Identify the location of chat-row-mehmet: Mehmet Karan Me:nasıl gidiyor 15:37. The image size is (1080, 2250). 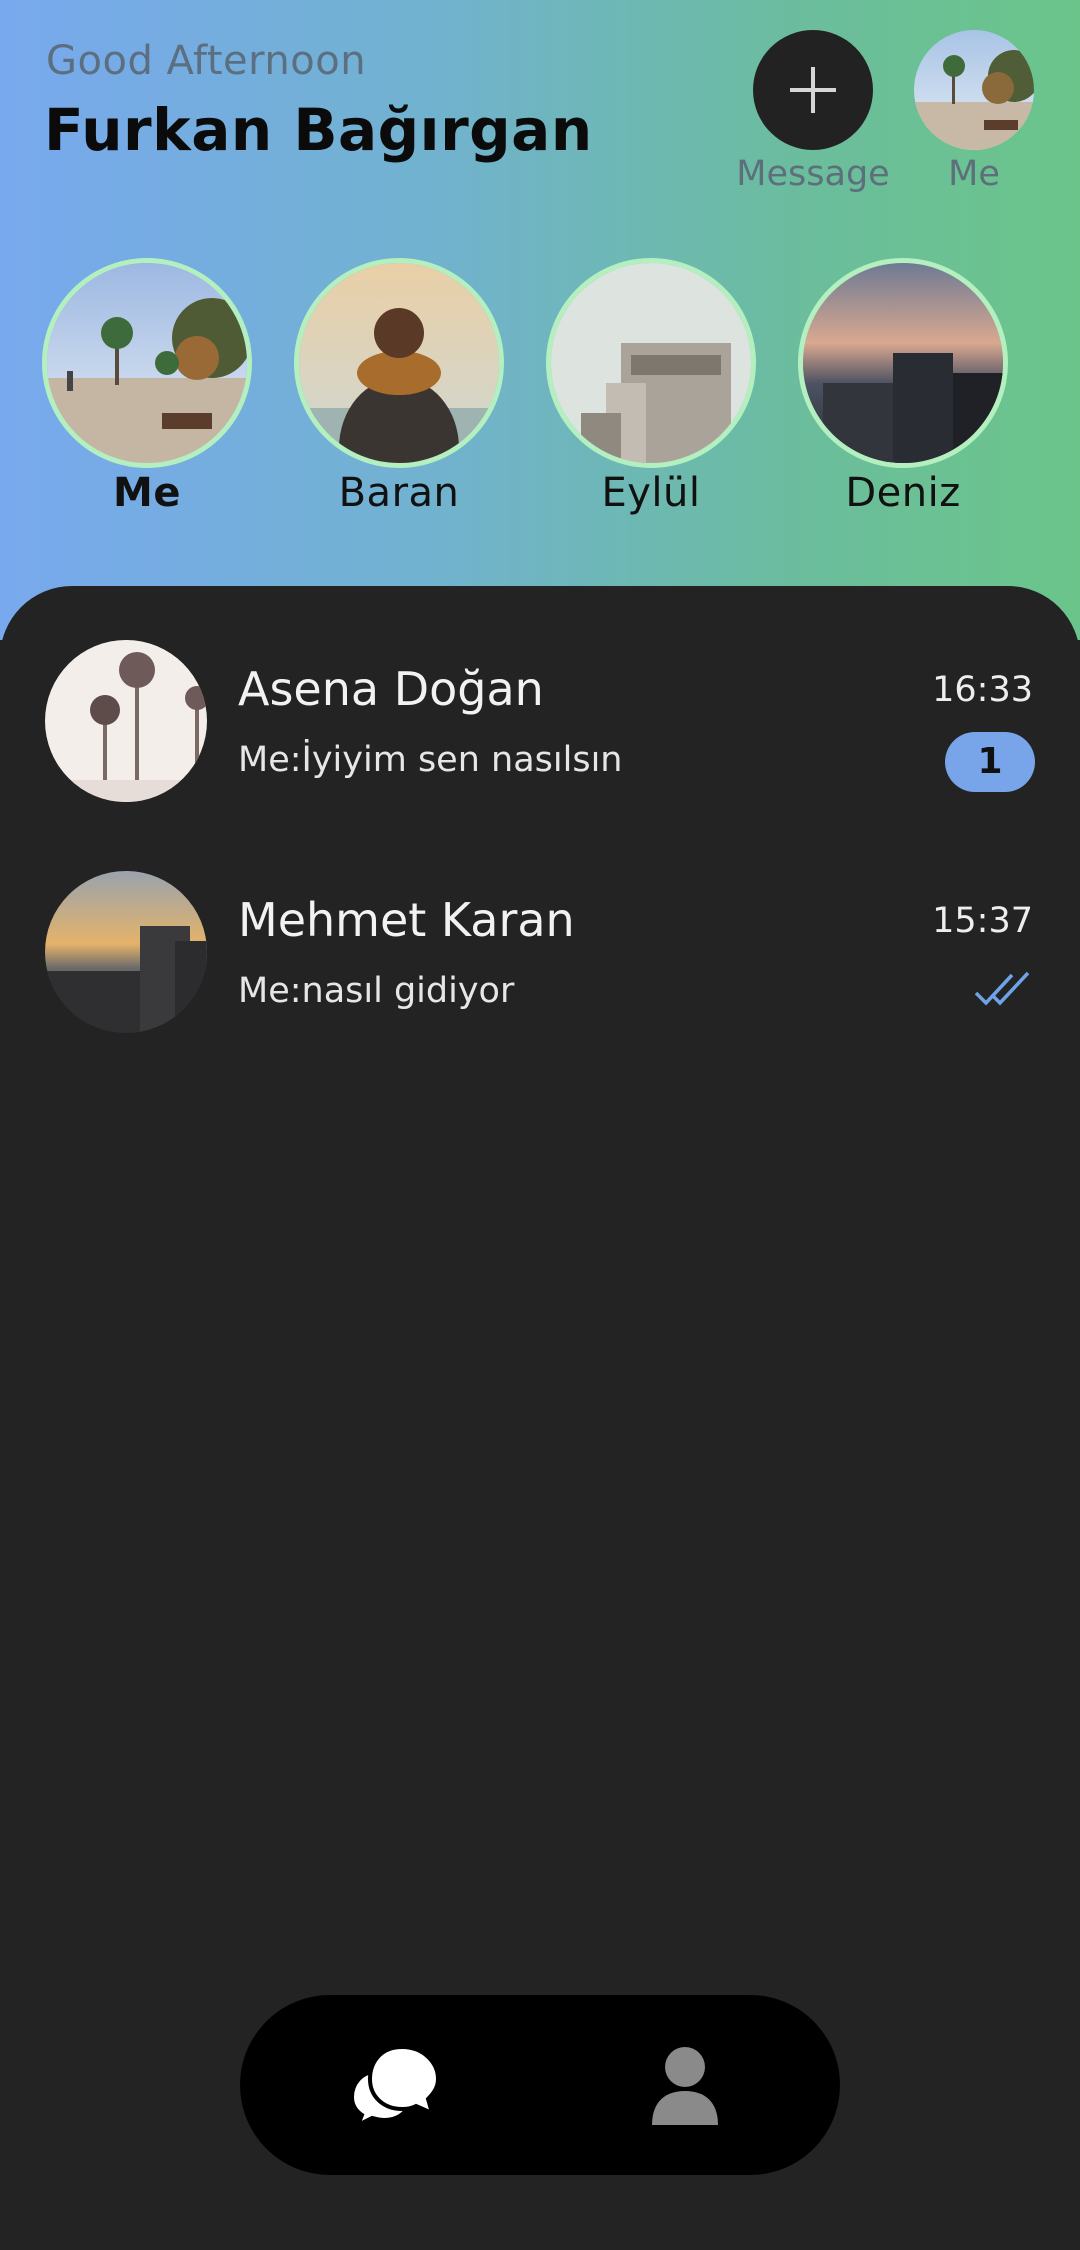
(540, 956).